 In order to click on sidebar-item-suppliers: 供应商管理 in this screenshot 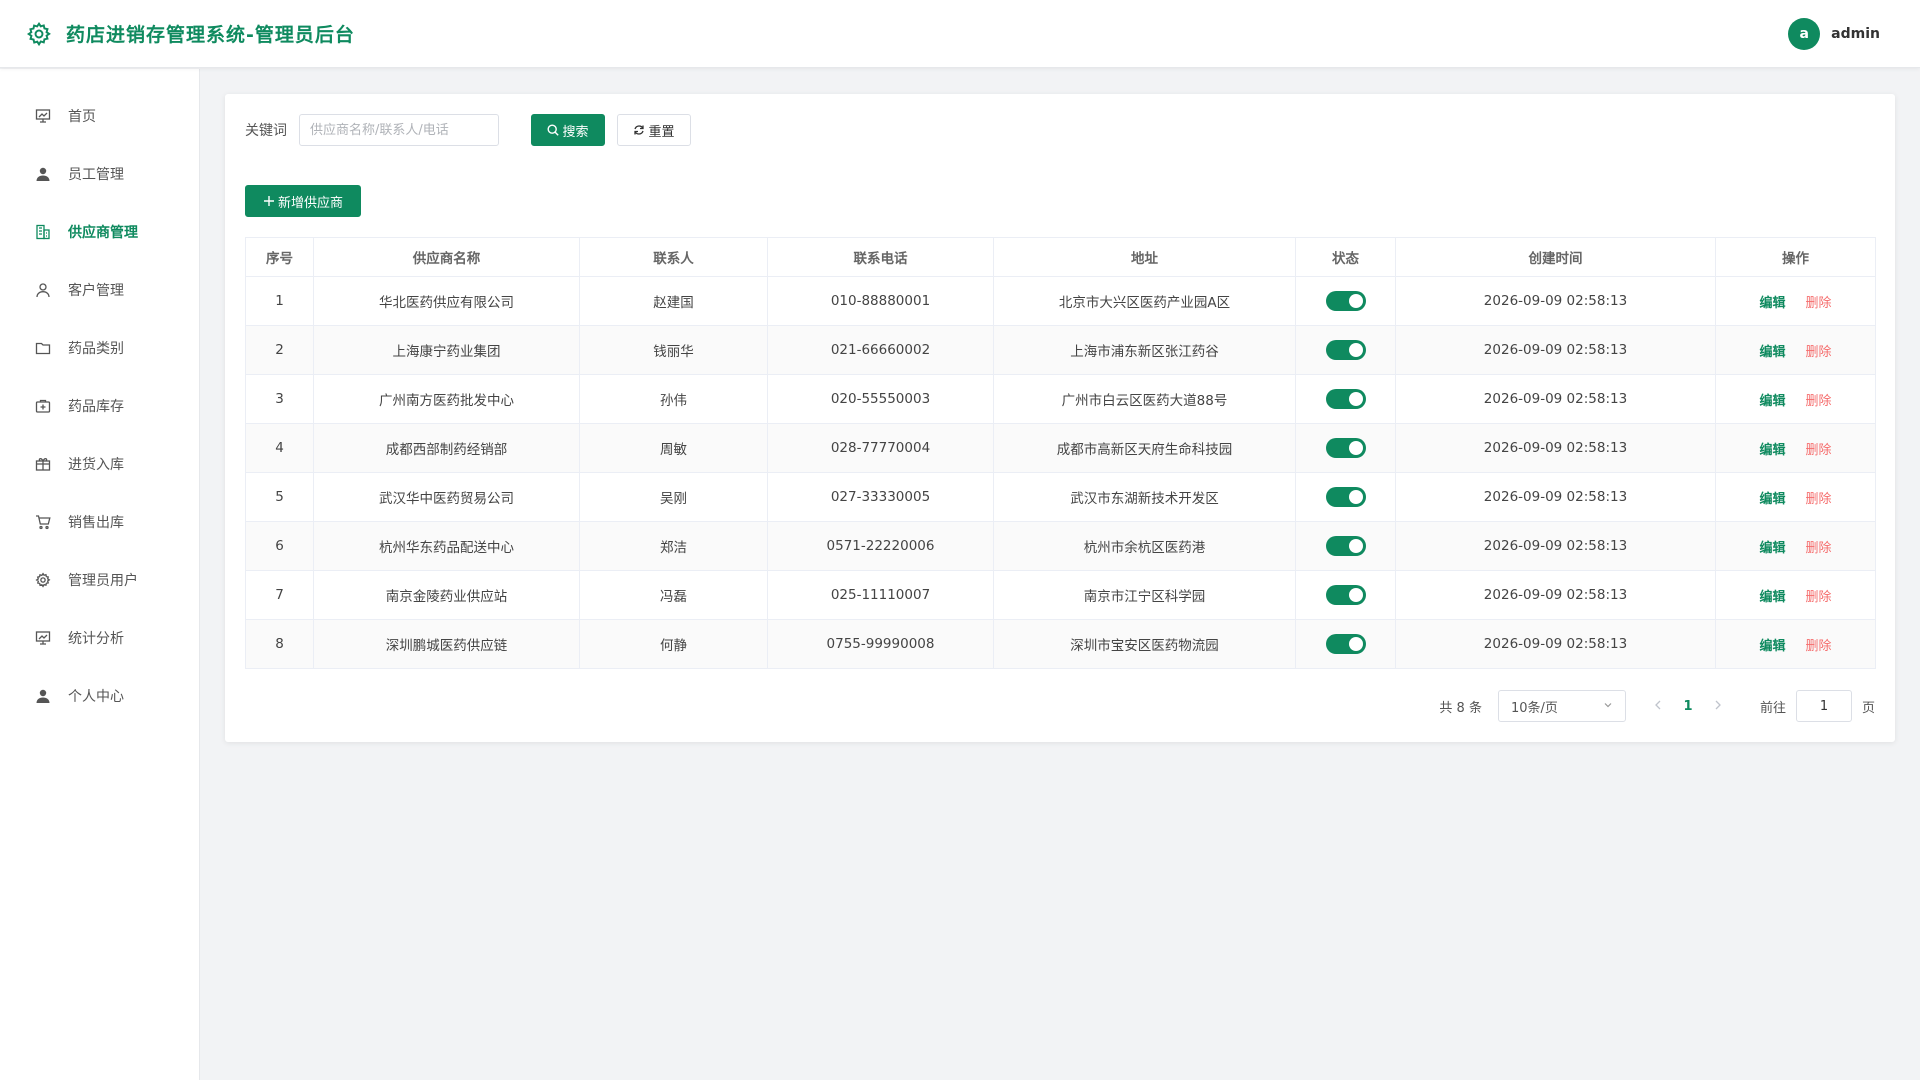, I will do `click(99, 232)`.